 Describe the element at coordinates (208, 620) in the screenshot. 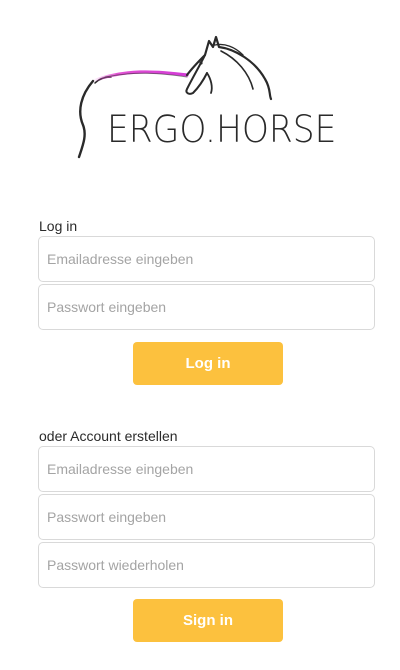

I see `signin-button: Sign in` at that location.